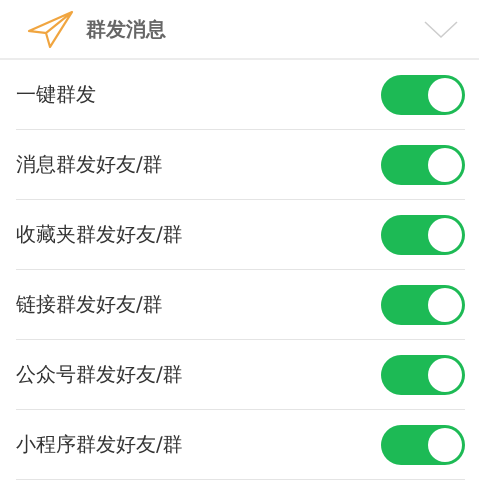 Image resolution: width=479 pixels, height=489 pixels. I want to click on setting-label: 一键群发, so click(56, 94).